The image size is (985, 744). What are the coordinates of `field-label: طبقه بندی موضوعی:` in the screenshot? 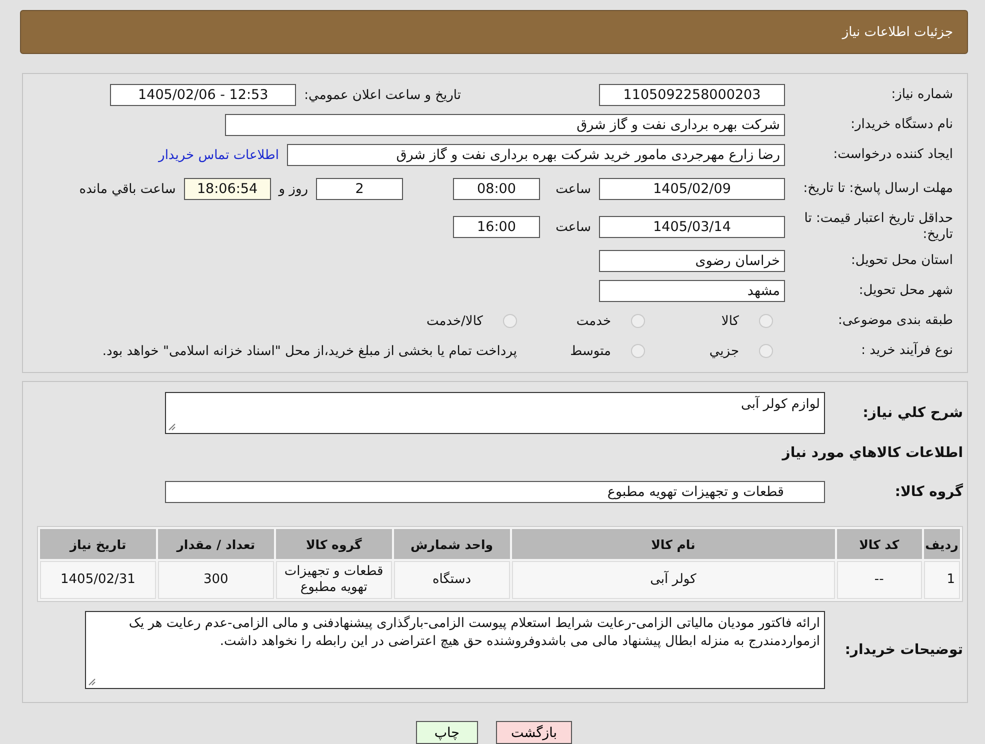 It's located at (894, 321).